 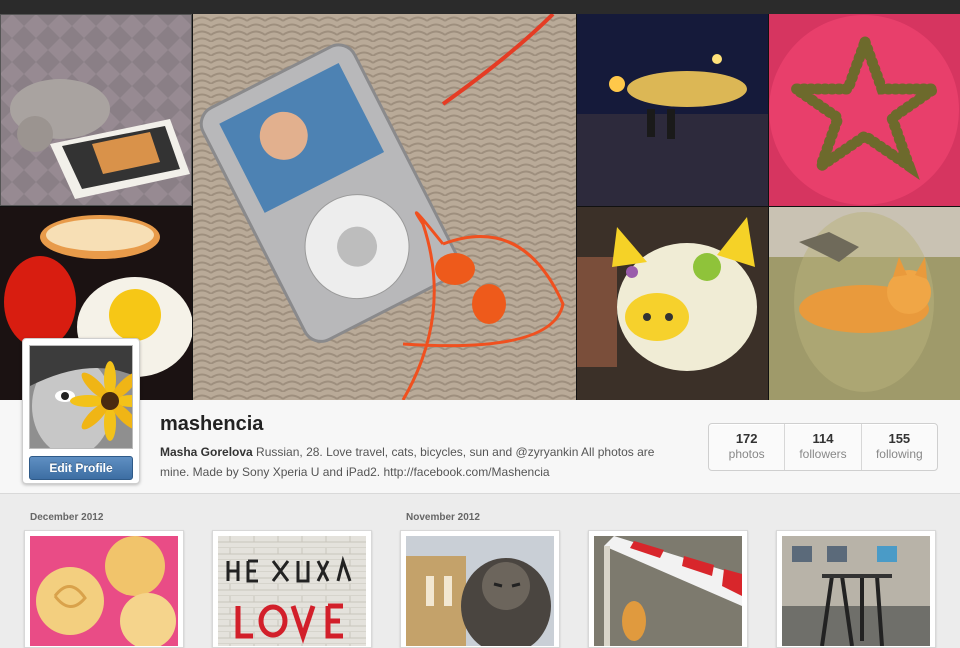 I want to click on stat-photos-label: photos, so click(x=746, y=454).